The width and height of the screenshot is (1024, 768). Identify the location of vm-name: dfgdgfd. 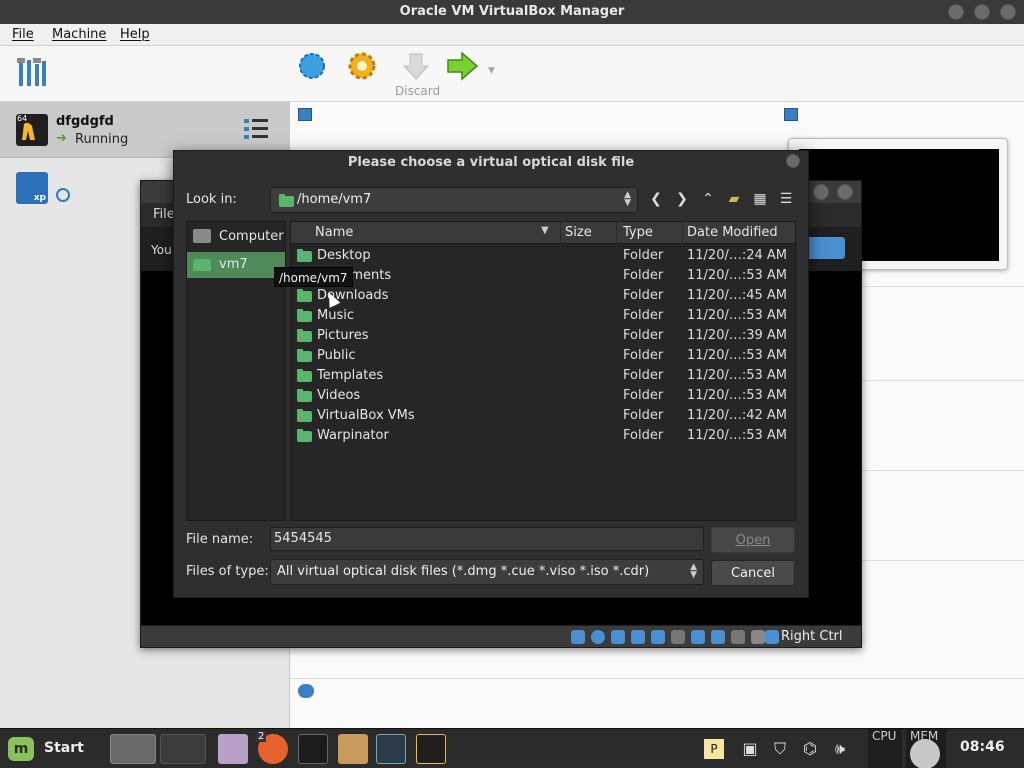
(85, 121).